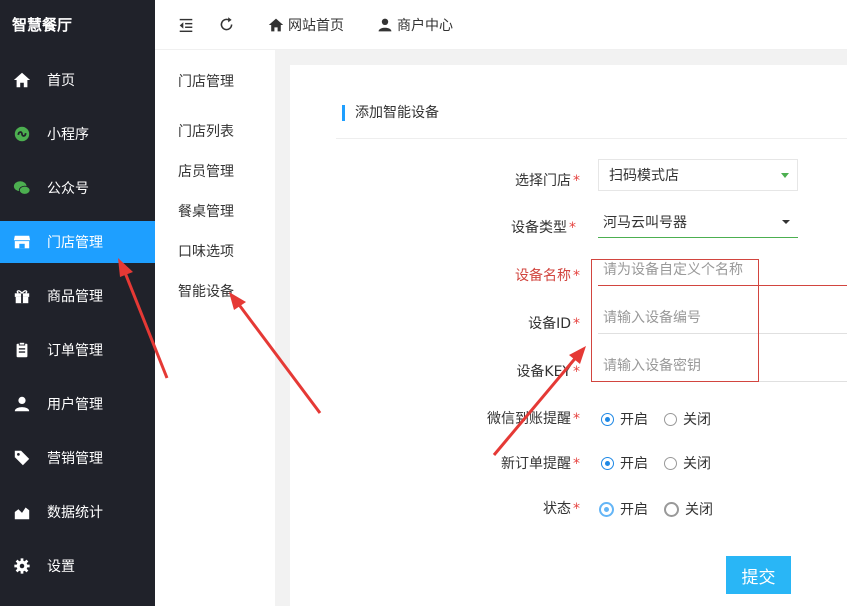  I want to click on sidebar-item-product-management: 商品管理, so click(77, 296).